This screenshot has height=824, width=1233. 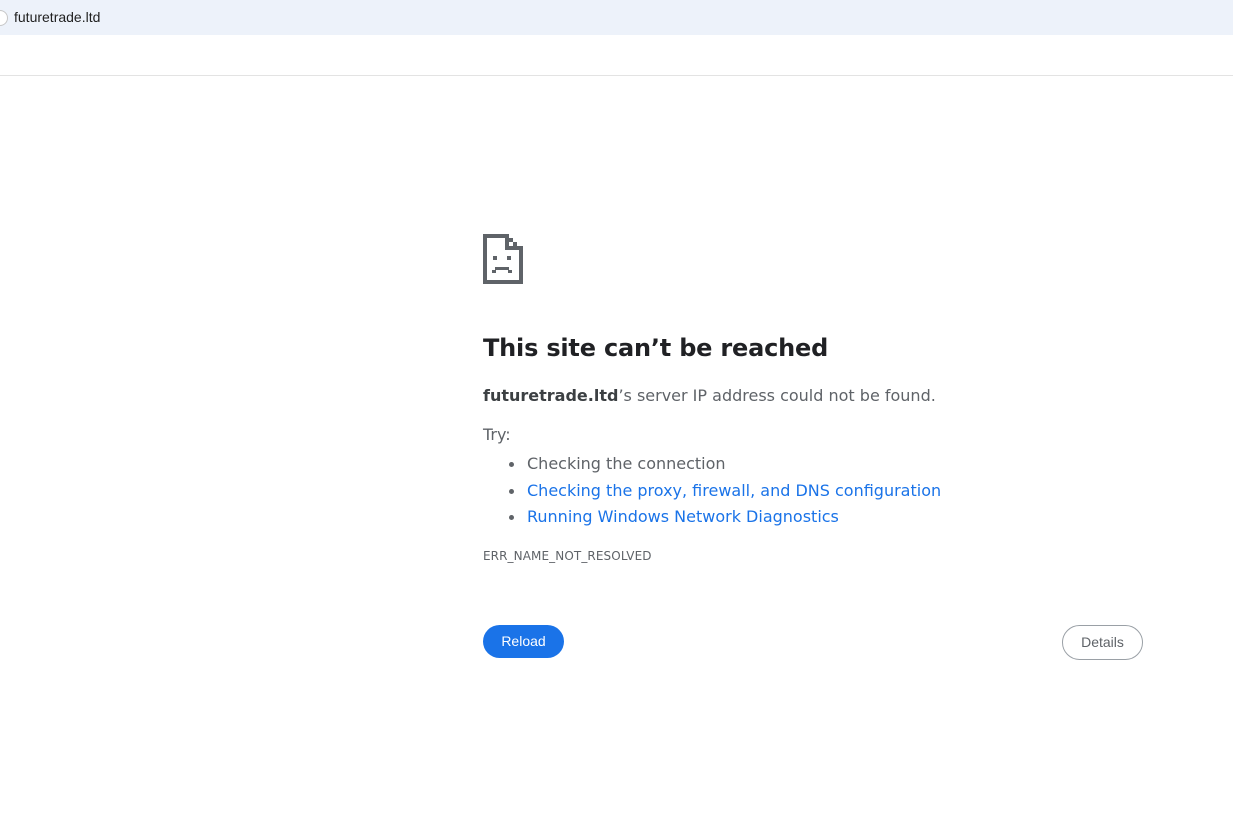 What do you see at coordinates (551, 395) in the screenshot?
I see `error-host: futuretrade.ltd` at bounding box center [551, 395].